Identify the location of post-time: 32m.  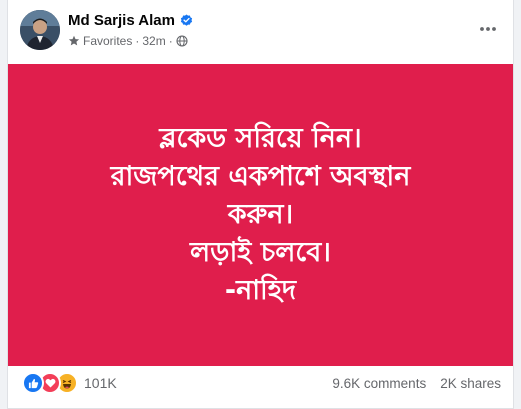
(153, 41).